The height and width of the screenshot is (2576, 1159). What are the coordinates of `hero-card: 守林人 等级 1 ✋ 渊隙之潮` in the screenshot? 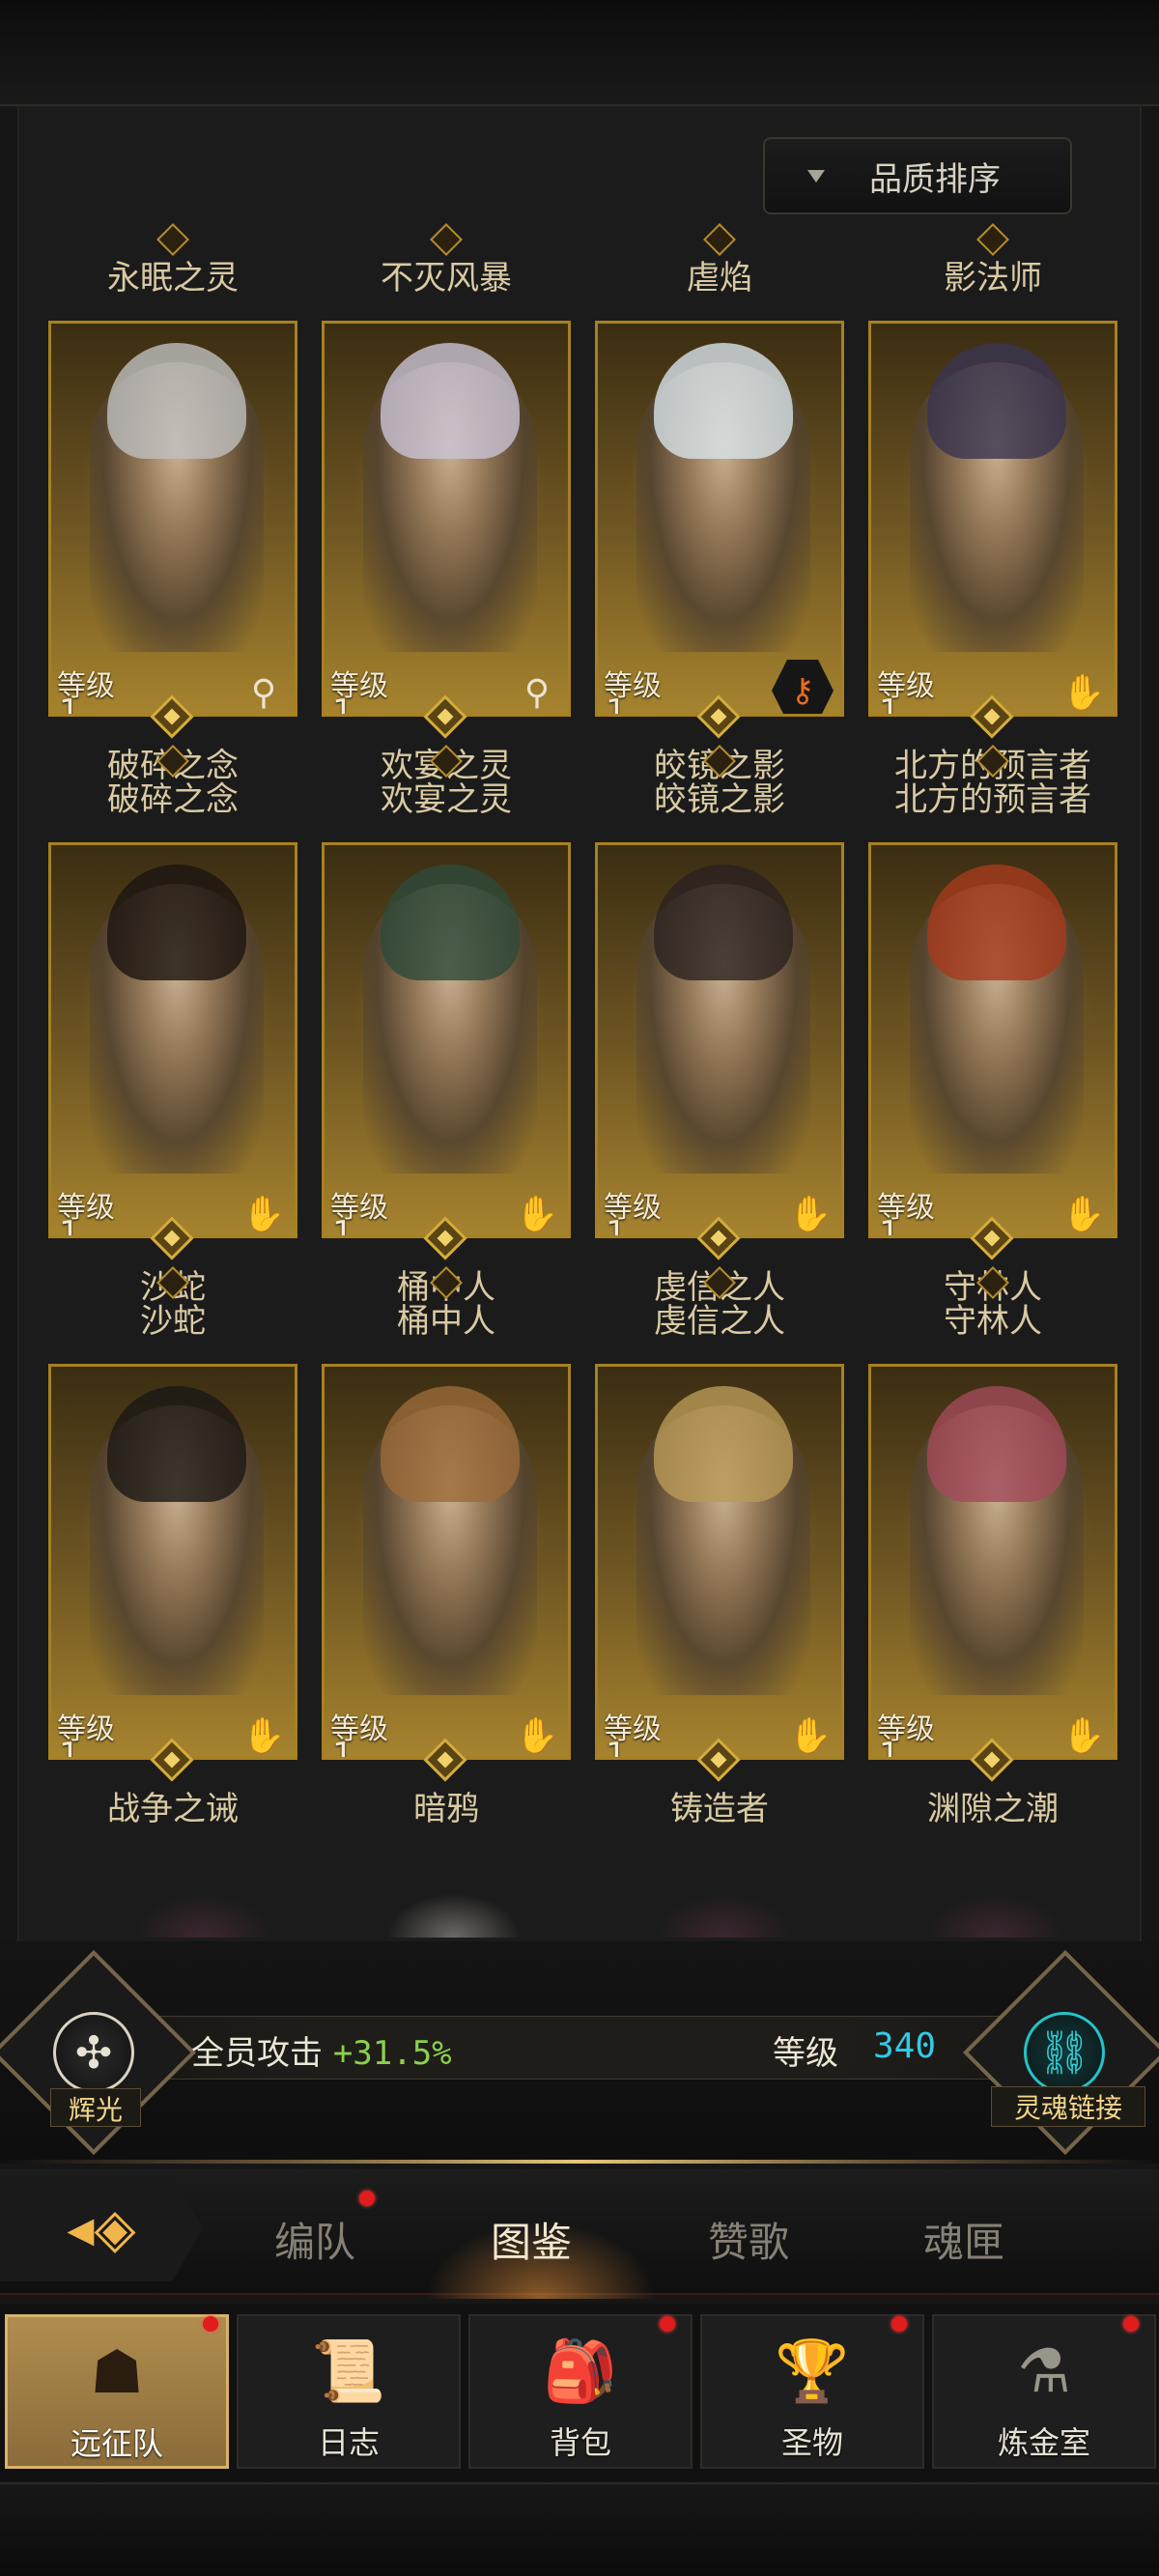 It's located at (993, 1547).